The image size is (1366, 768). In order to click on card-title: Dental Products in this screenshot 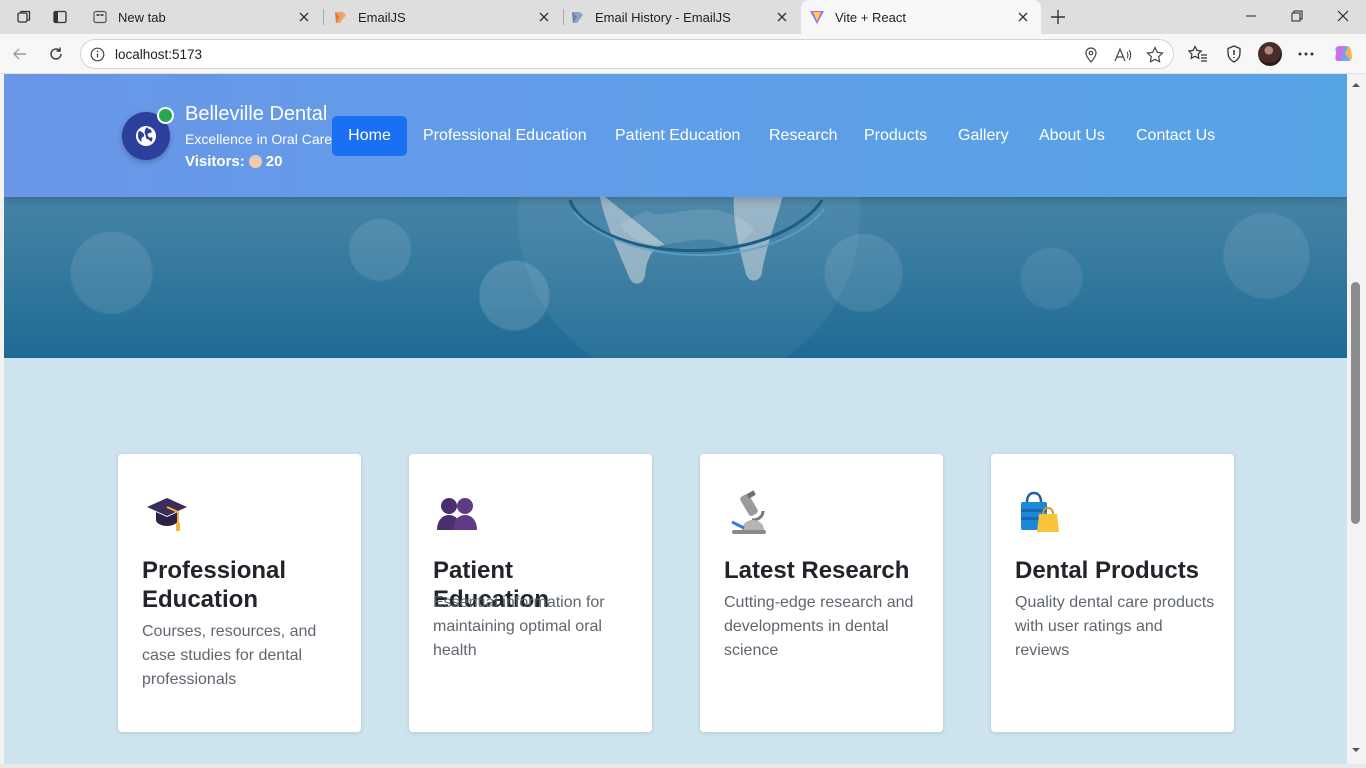, I will do `click(1107, 570)`.